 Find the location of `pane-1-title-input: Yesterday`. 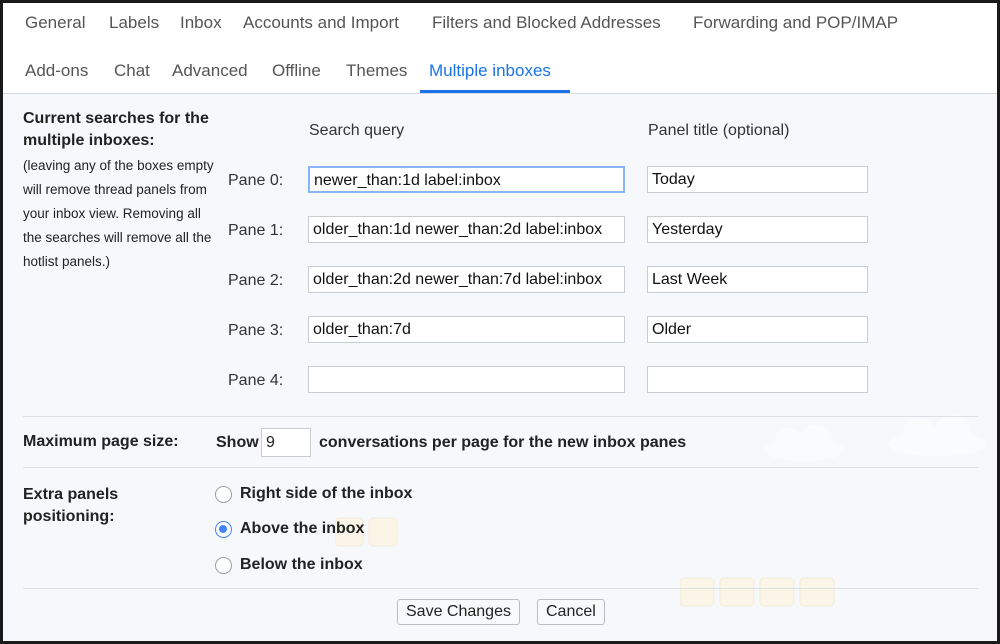

pane-1-title-input: Yesterday is located at coordinates (757, 229).